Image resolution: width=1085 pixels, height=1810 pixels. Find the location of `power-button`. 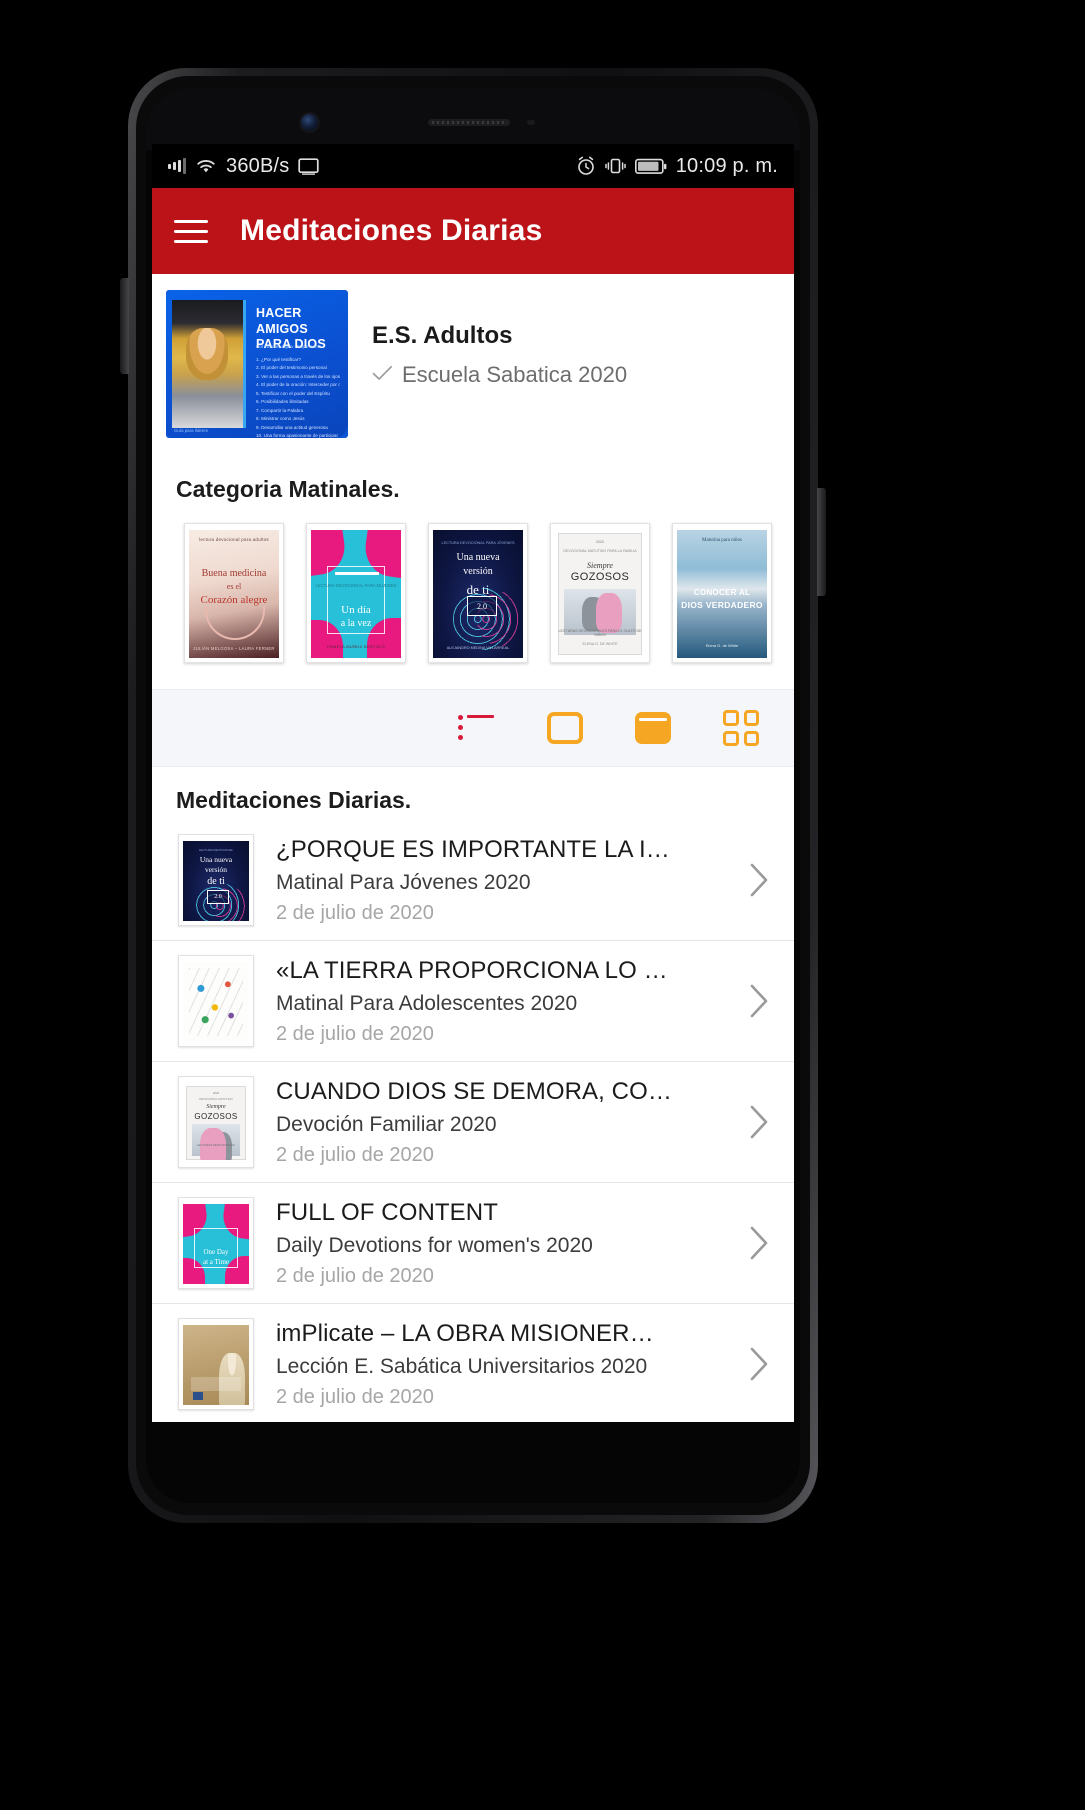

power-button is located at coordinates (821, 542).